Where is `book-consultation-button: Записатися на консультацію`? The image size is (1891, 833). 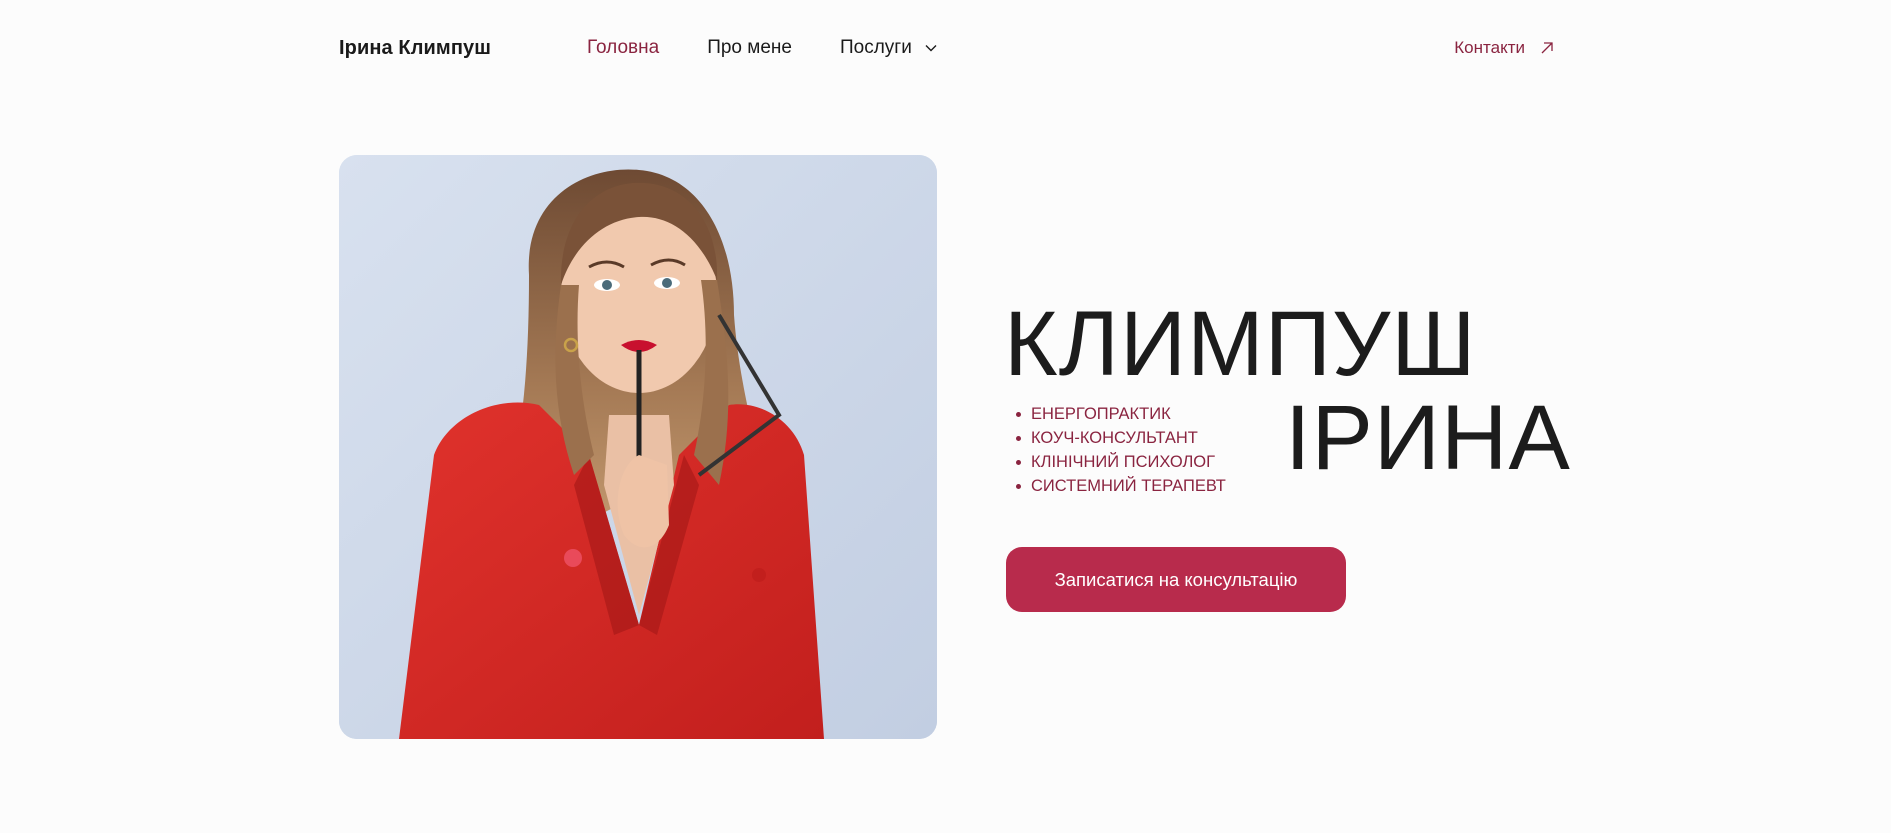 book-consultation-button: Записатися на консультацію is located at coordinates (1176, 579).